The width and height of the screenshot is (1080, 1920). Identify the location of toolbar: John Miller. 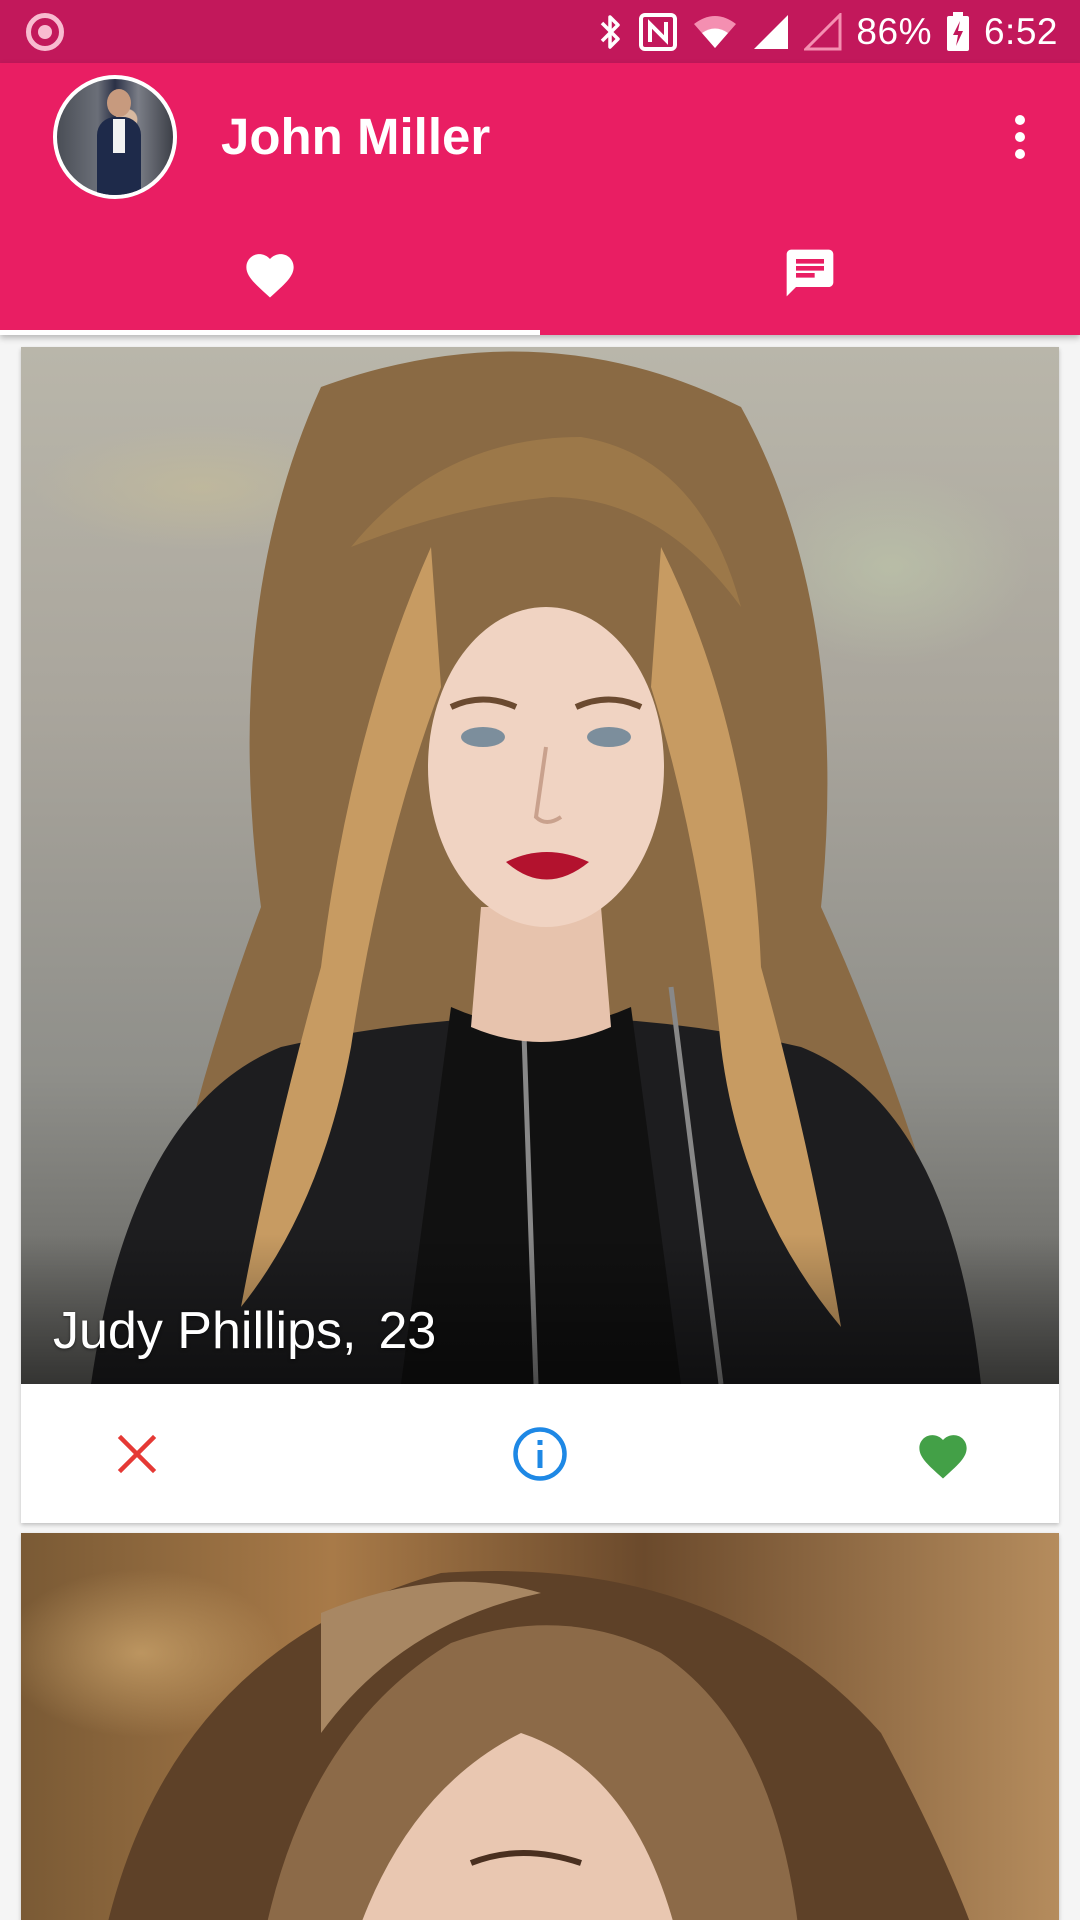
(540, 137).